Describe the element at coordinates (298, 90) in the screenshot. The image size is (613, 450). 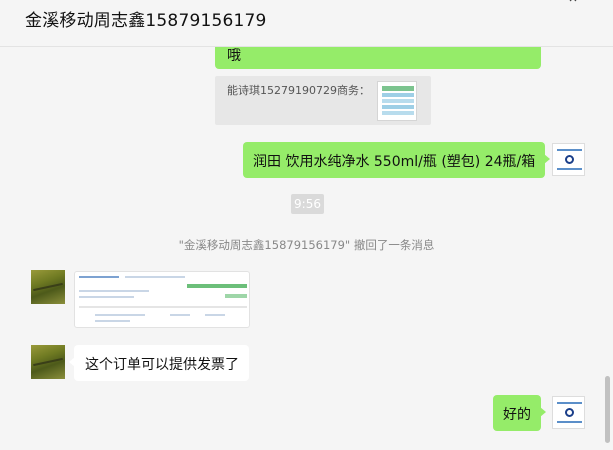
I see `quoted-text: 能诗琪15279190729商务：` at that location.